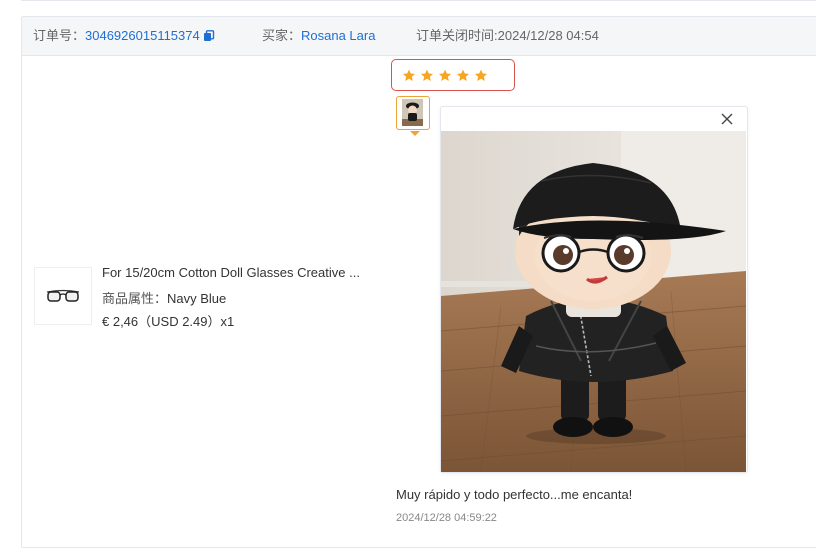 The width and height of the screenshot is (816, 548). I want to click on closed-time-group: 订单关闭时间:2024/12/28 04:54, so click(507, 36).